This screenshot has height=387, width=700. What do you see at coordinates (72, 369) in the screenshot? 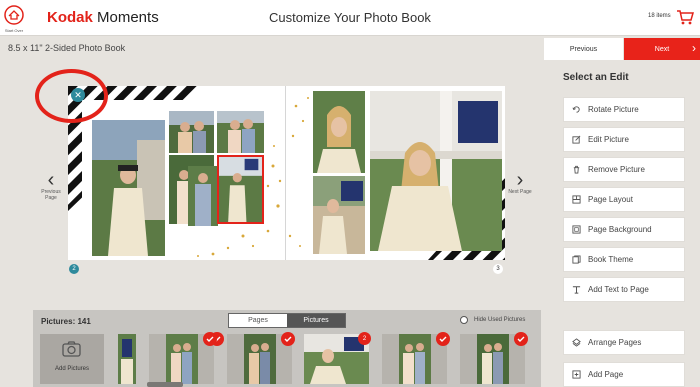
I see `add-pictures-label: Add Pictures` at bounding box center [72, 369].